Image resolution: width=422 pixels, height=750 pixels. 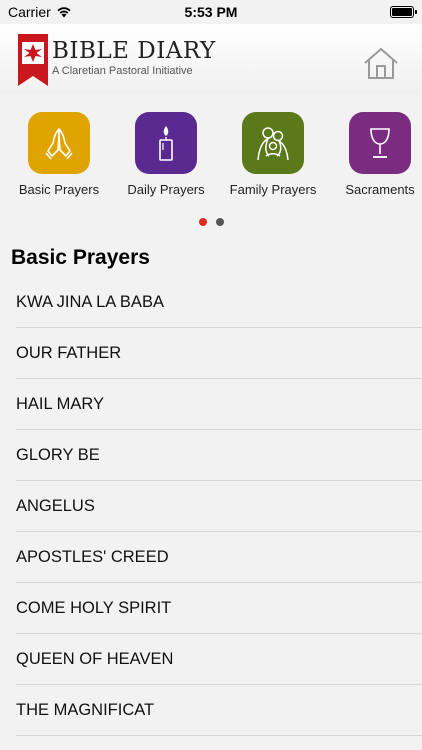 What do you see at coordinates (166, 189) in the screenshot?
I see `category-label: Daily Prayers` at bounding box center [166, 189].